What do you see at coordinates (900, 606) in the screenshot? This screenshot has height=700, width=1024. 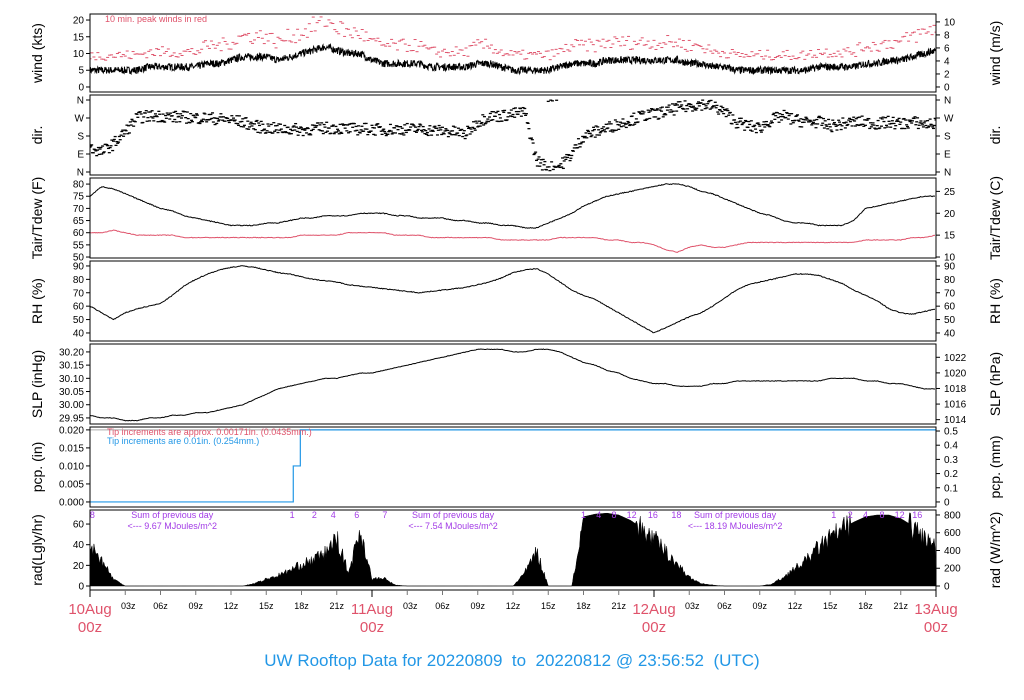 I see `x-tick-label: 21z` at bounding box center [900, 606].